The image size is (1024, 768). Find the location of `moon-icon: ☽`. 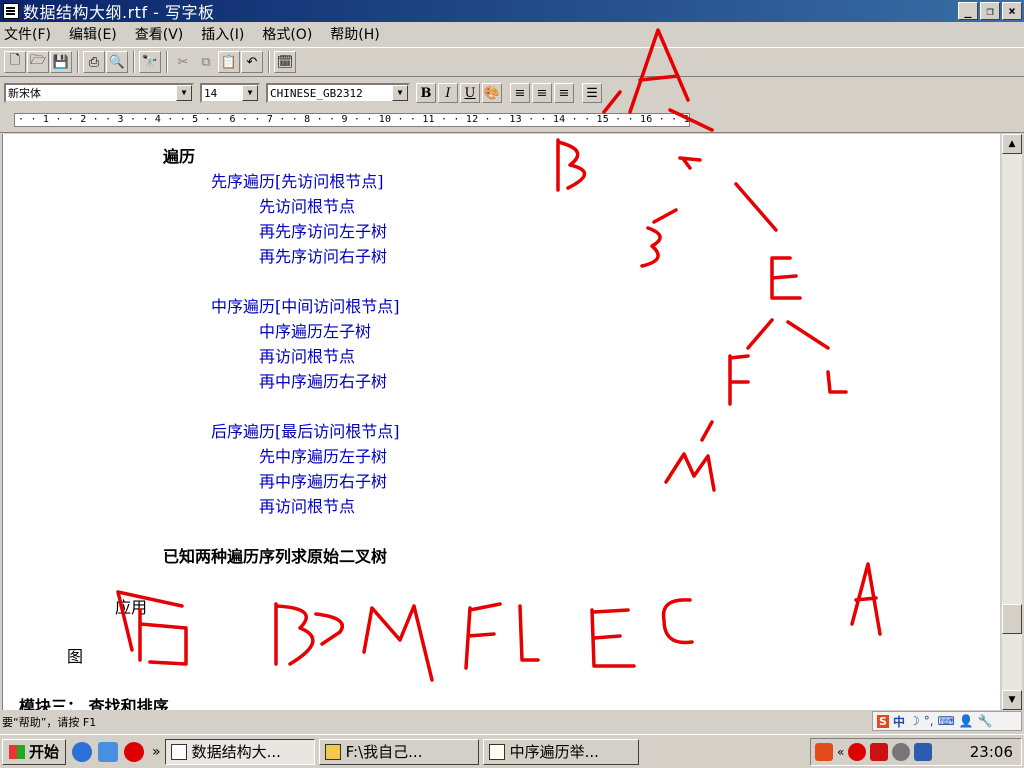

moon-icon: ☽ is located at coordinates (914, 721).